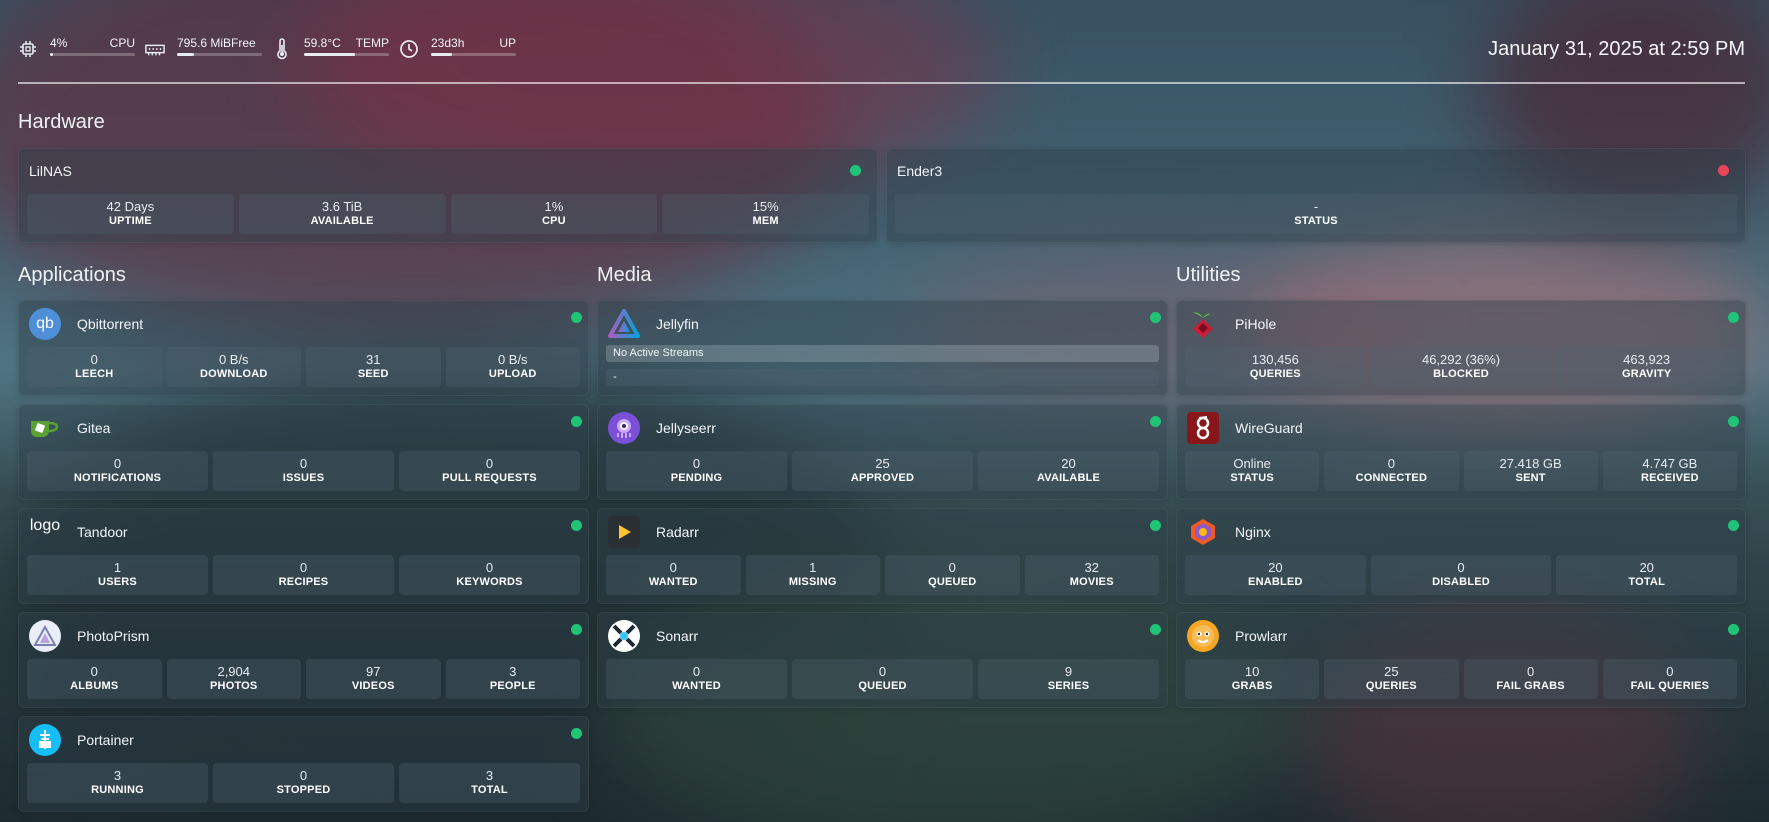 The height and width of the screenshot is (822, 1769). What do you see at coordinates (233, 367) in the screenshot?
I see `stat-download: 0 B/s DOWNLOAD` at bounding box center [233, 367].